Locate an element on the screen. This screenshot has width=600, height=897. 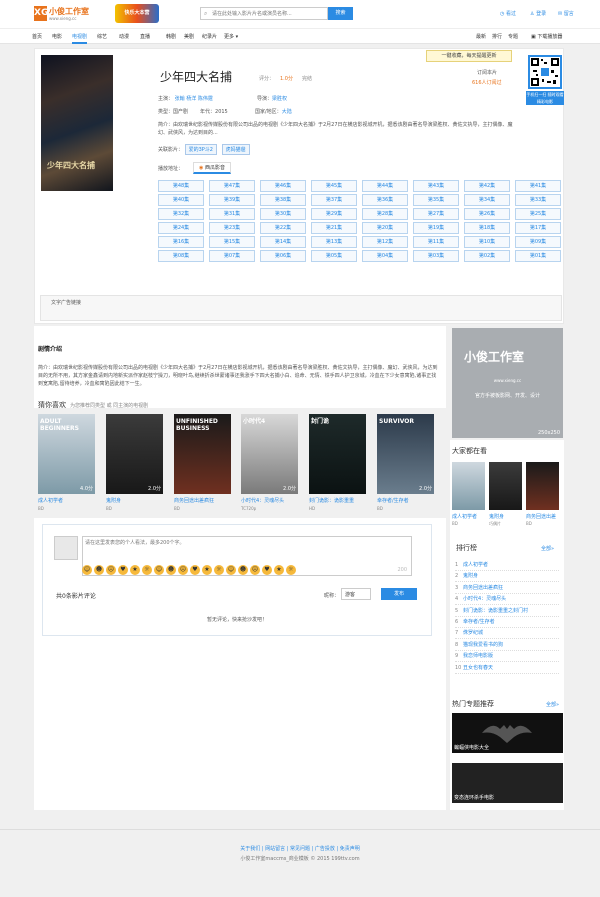
episode-button: 第39集 is located at coordinates (232, 200).